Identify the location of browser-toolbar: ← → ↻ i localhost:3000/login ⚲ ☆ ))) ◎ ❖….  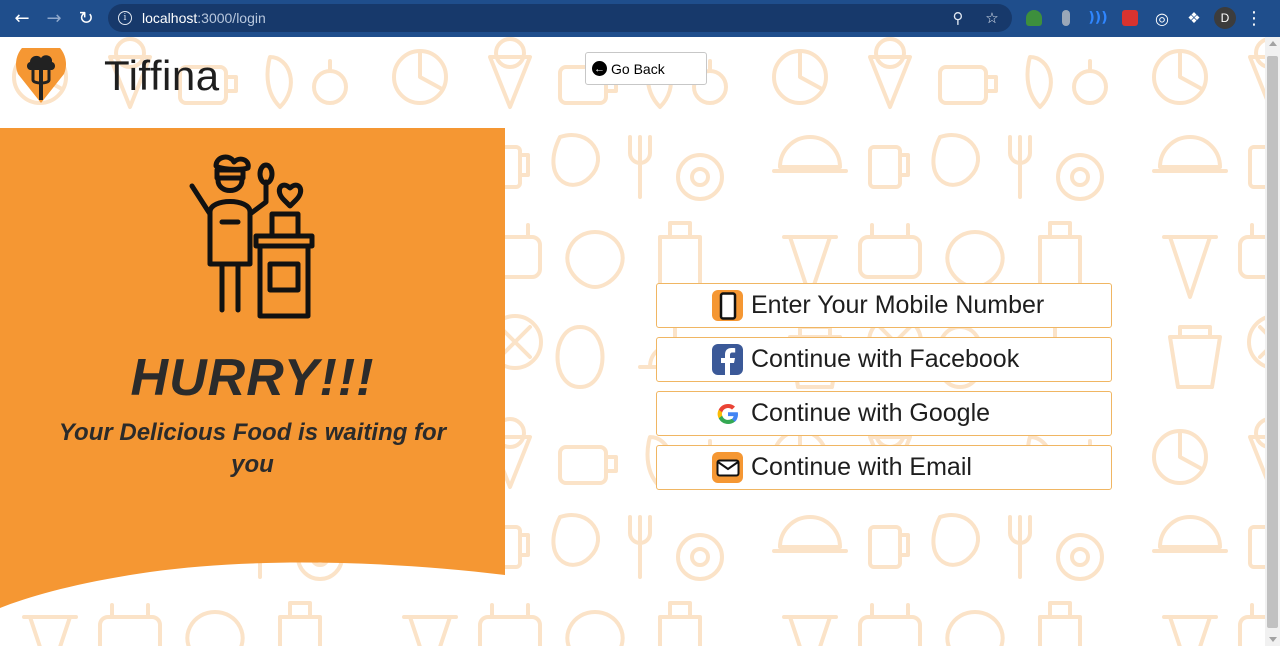
(640, 18).